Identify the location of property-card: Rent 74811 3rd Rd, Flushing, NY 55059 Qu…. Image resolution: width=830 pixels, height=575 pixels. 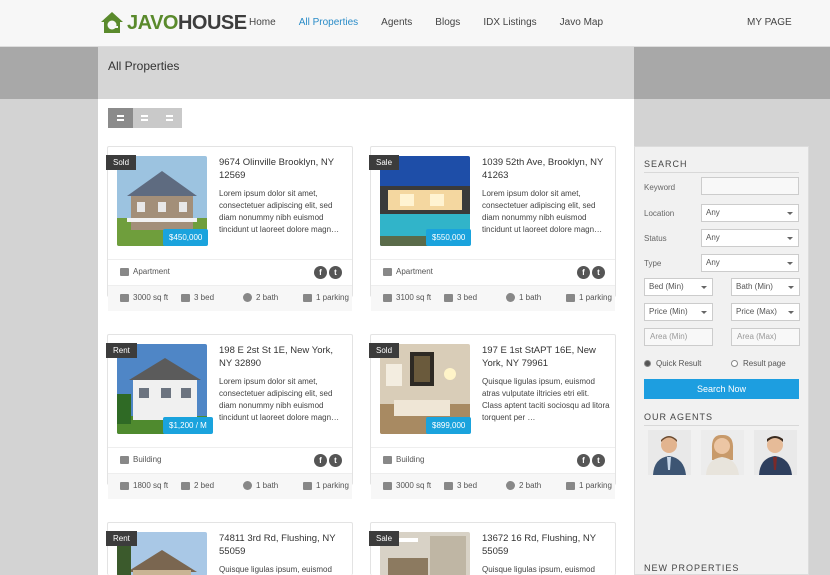
(229, 548).